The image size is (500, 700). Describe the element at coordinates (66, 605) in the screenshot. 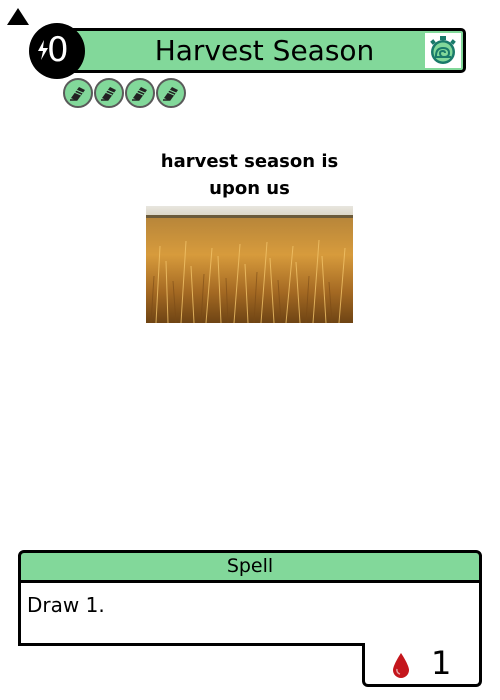

I see `card-rules-text: Draw 1.` at that location.